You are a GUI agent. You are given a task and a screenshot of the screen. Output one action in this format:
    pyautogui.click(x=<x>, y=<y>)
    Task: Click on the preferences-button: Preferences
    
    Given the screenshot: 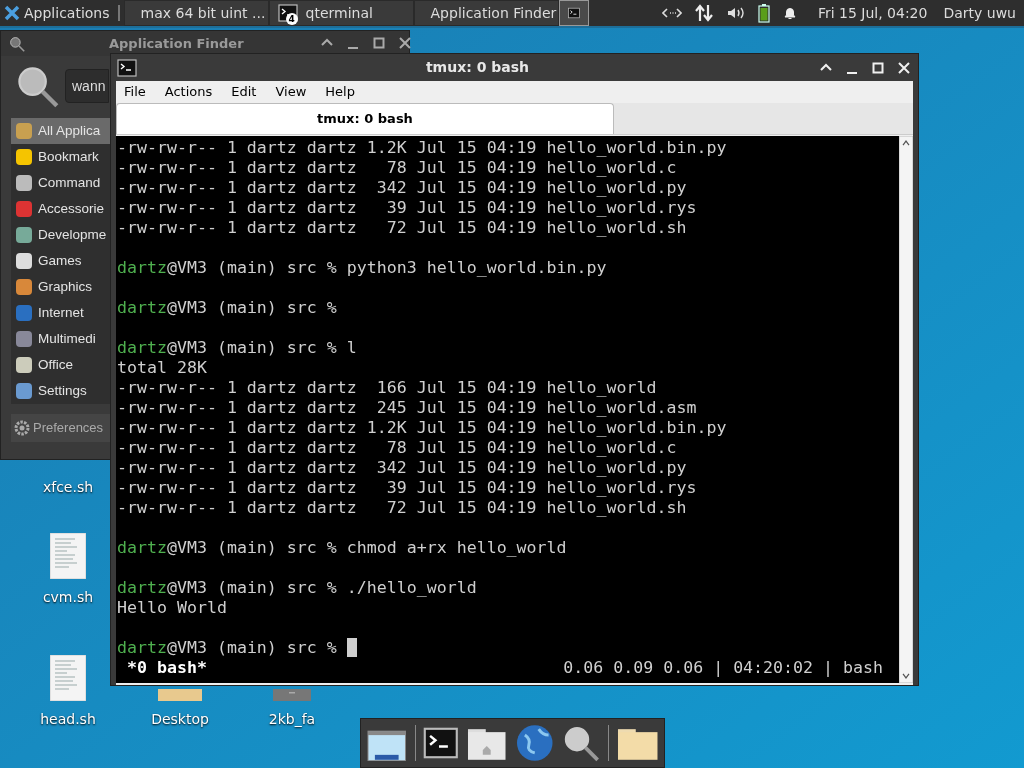 What is the action you would take?
    pyautogui.click(x=60, y=428)
    